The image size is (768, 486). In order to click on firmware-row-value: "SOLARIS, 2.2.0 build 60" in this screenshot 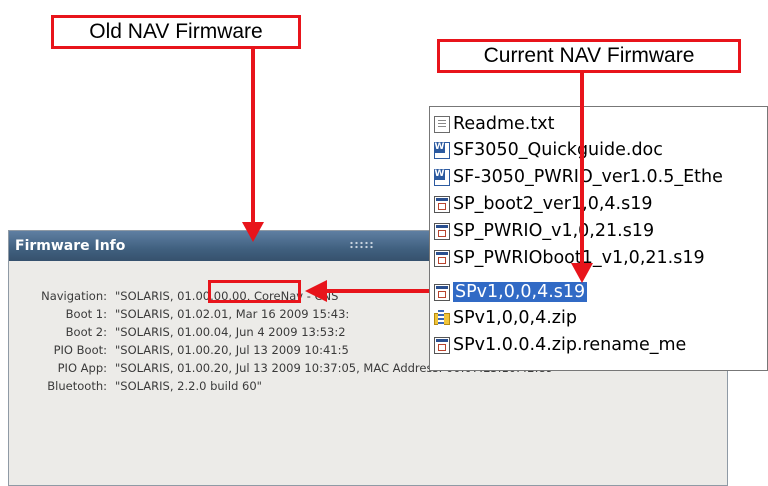, I will do `click(188, 386)`.